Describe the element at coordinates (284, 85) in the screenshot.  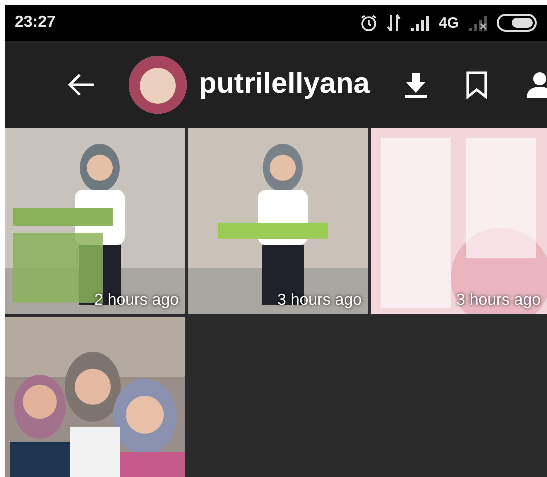
I see `username: putrilellyana` at that location.